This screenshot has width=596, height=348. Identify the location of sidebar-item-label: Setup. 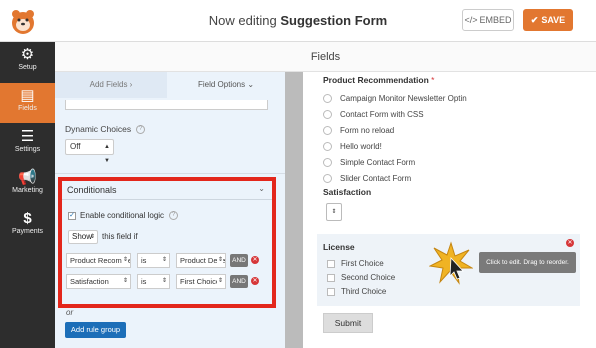
(27, 67).